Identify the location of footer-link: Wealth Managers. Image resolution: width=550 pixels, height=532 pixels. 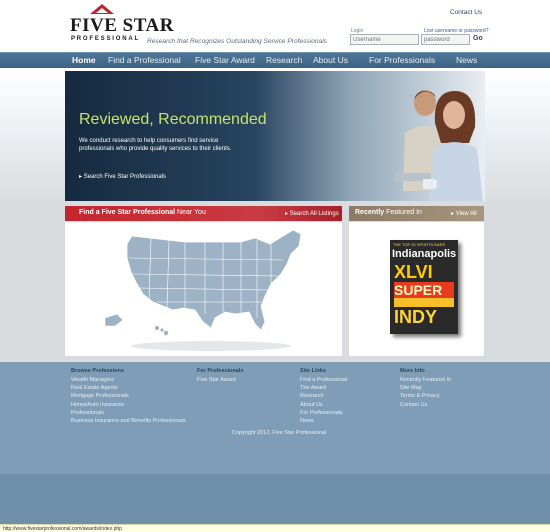
(128, 380).